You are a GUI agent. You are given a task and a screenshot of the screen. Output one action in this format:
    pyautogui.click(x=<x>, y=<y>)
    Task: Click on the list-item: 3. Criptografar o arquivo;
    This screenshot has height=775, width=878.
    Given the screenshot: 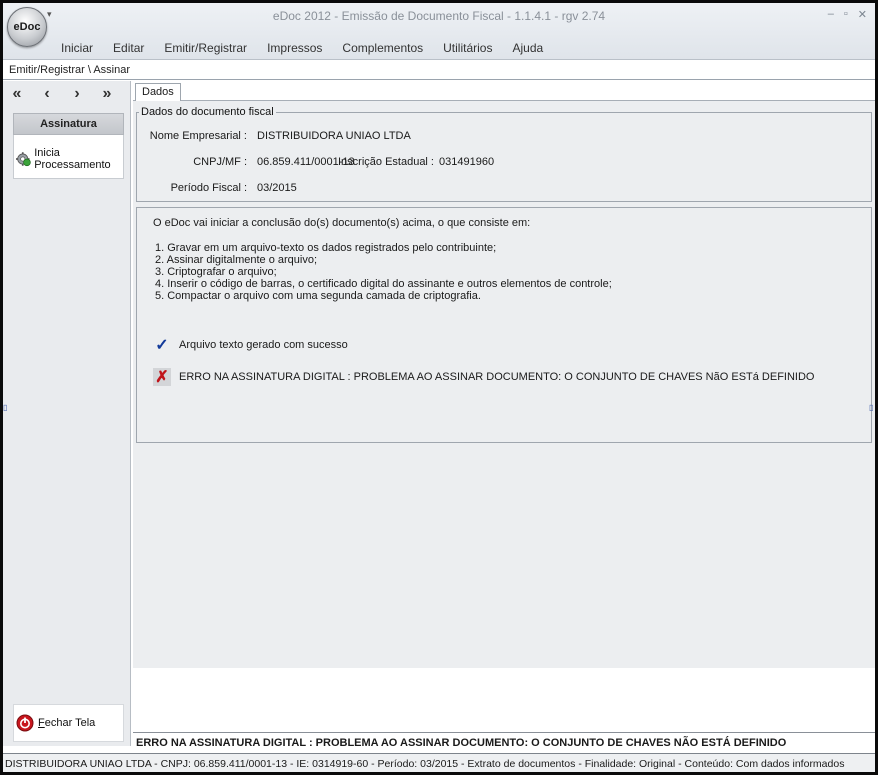 What is the action you would take?
    pyautogui.click(x=216, y=272)
    